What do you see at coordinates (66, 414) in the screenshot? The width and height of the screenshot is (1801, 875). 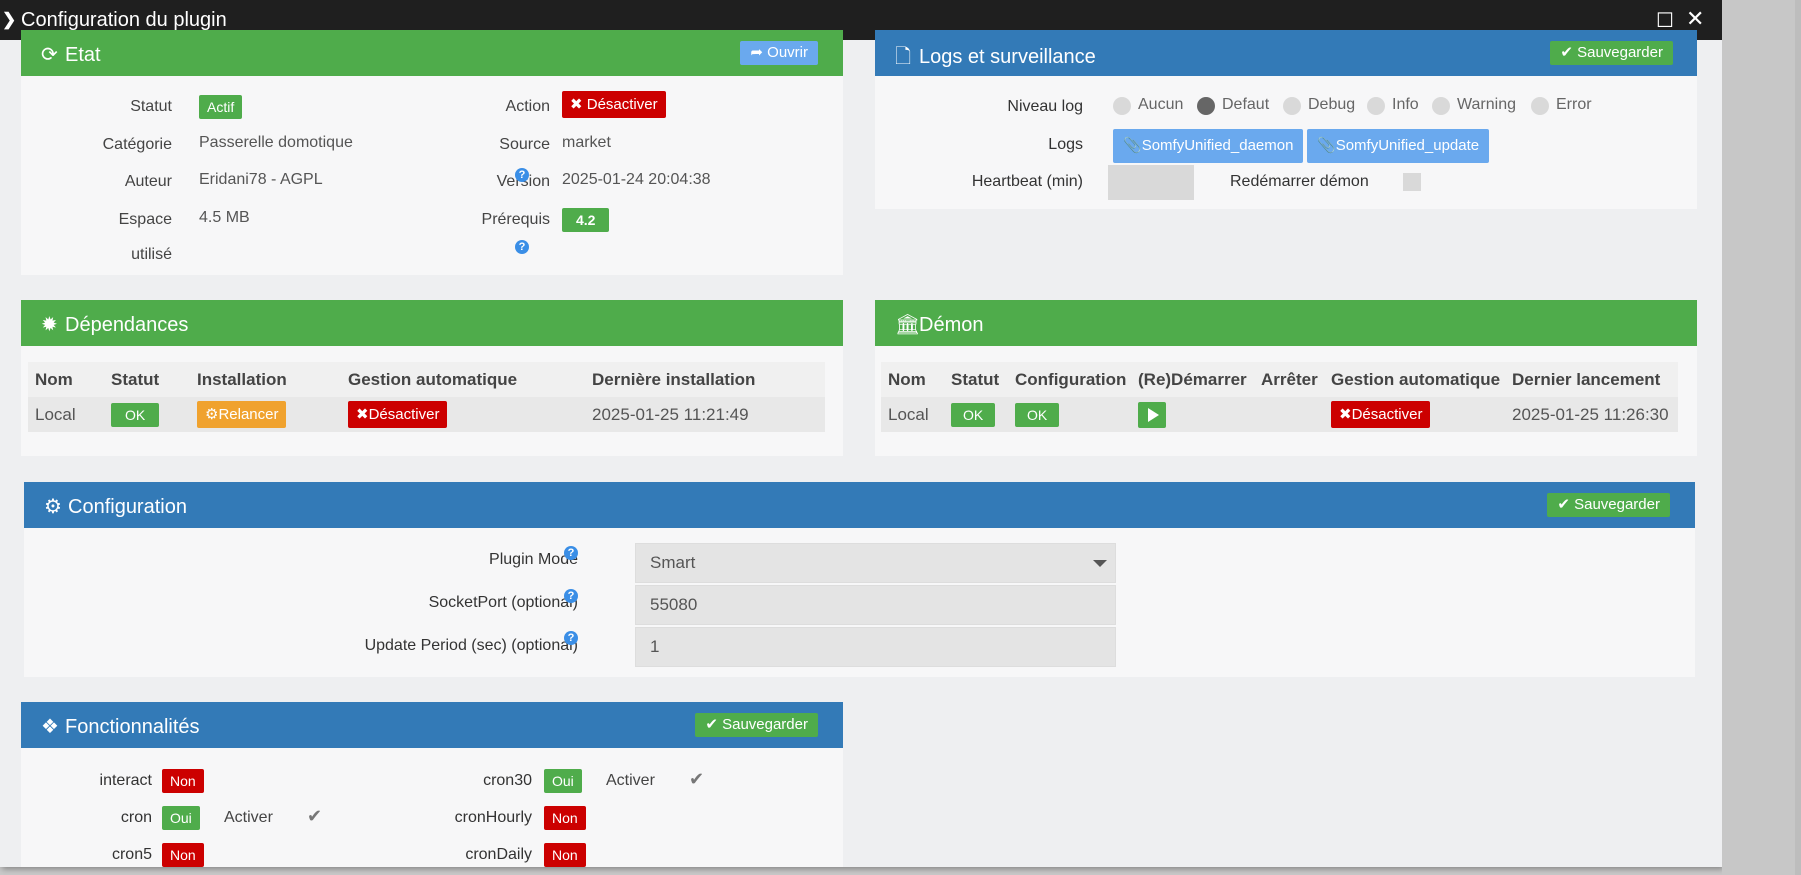 I see `dep-nom: Local` at bounding box center [66, 414].